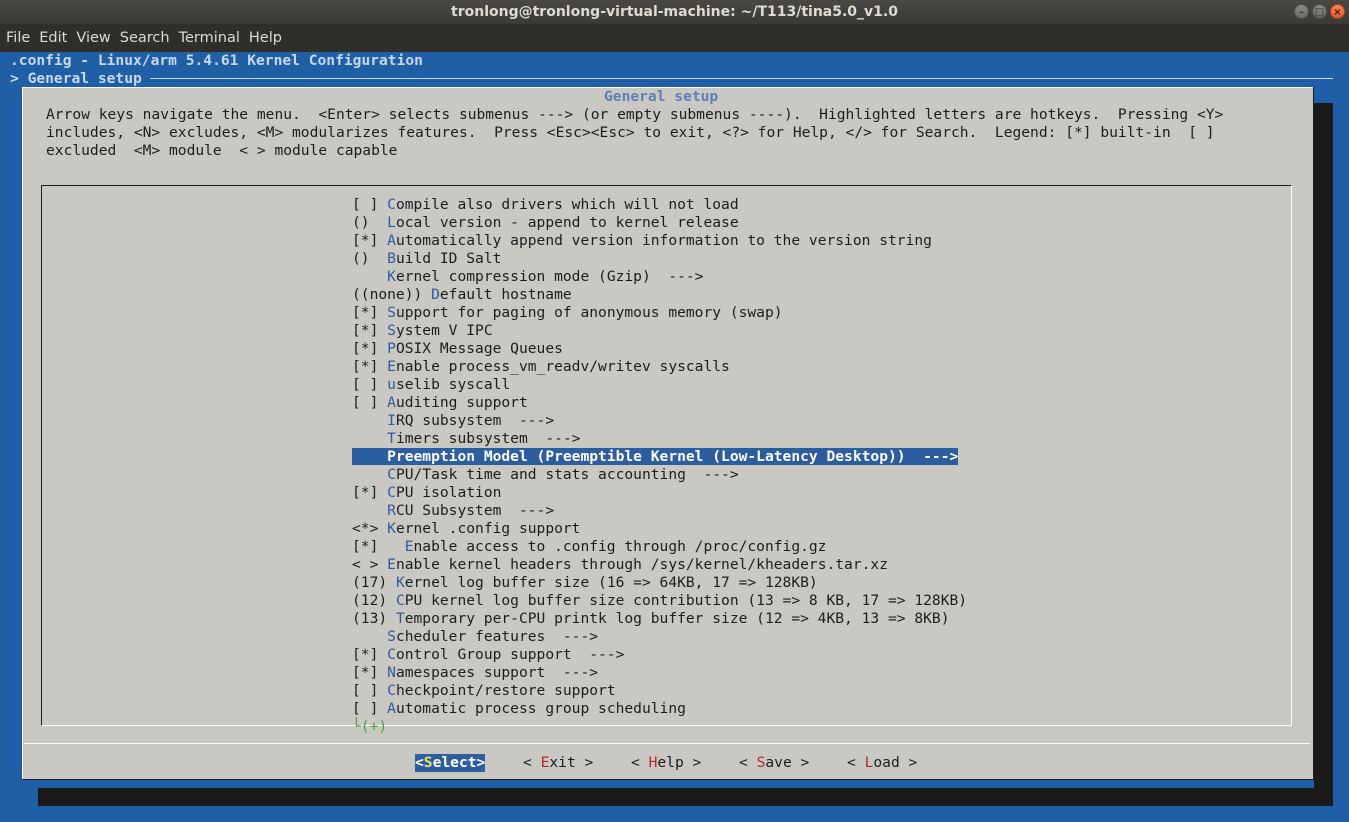 The image size is (1349, 822). I want to click on menu-item-text: POSIX Message Queues, so click(475, 348).